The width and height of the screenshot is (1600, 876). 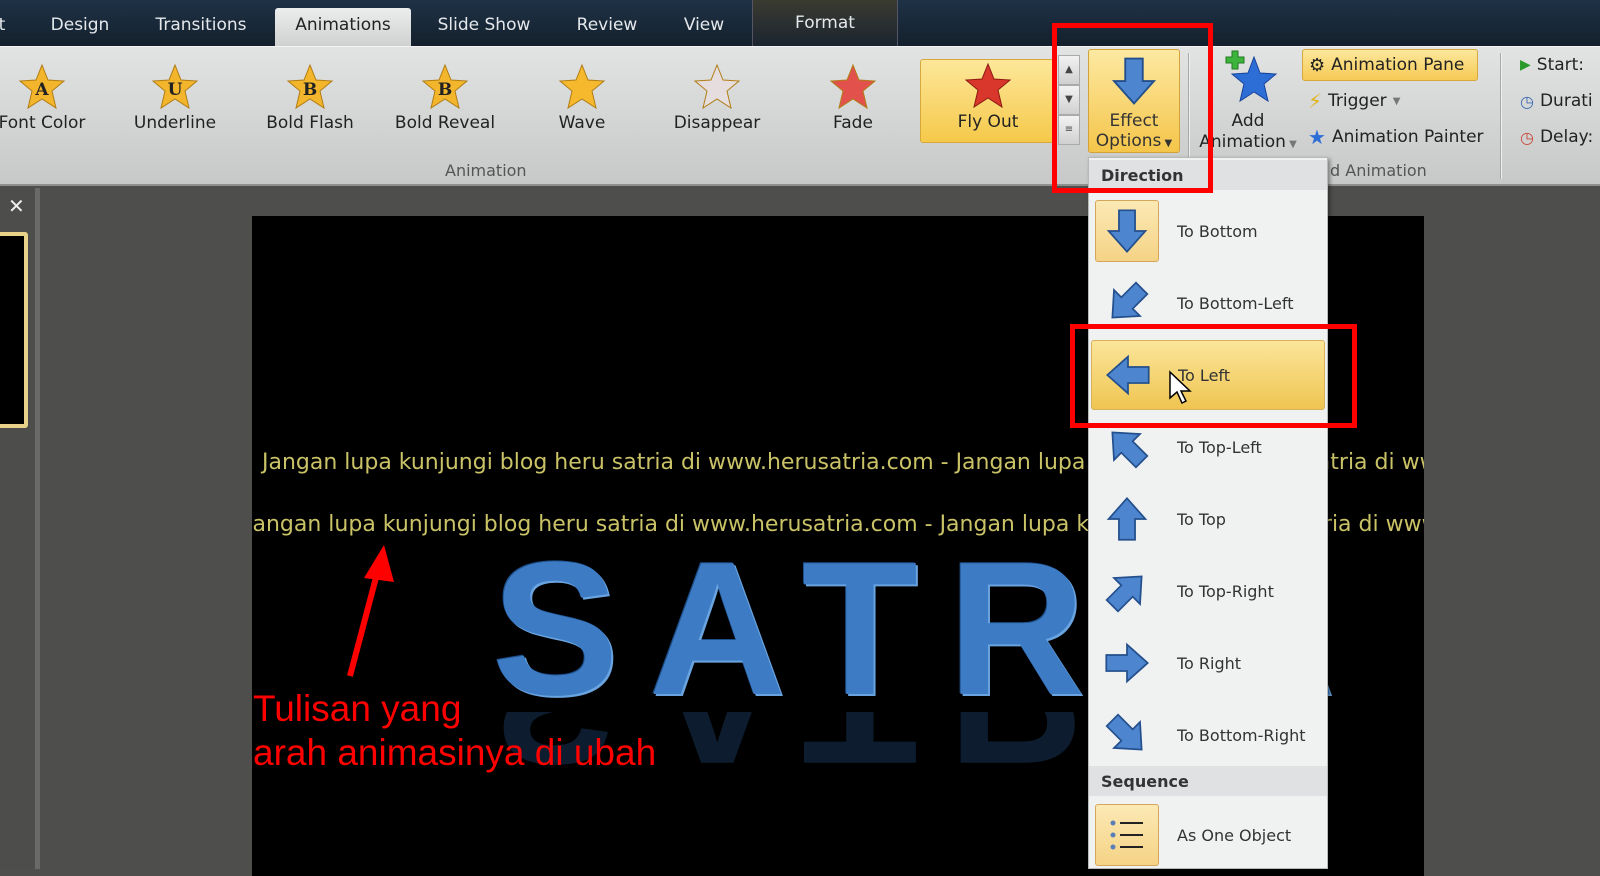 I want to click on effect-options-button: Effect Options ▼, so click(x=1134, y=101).